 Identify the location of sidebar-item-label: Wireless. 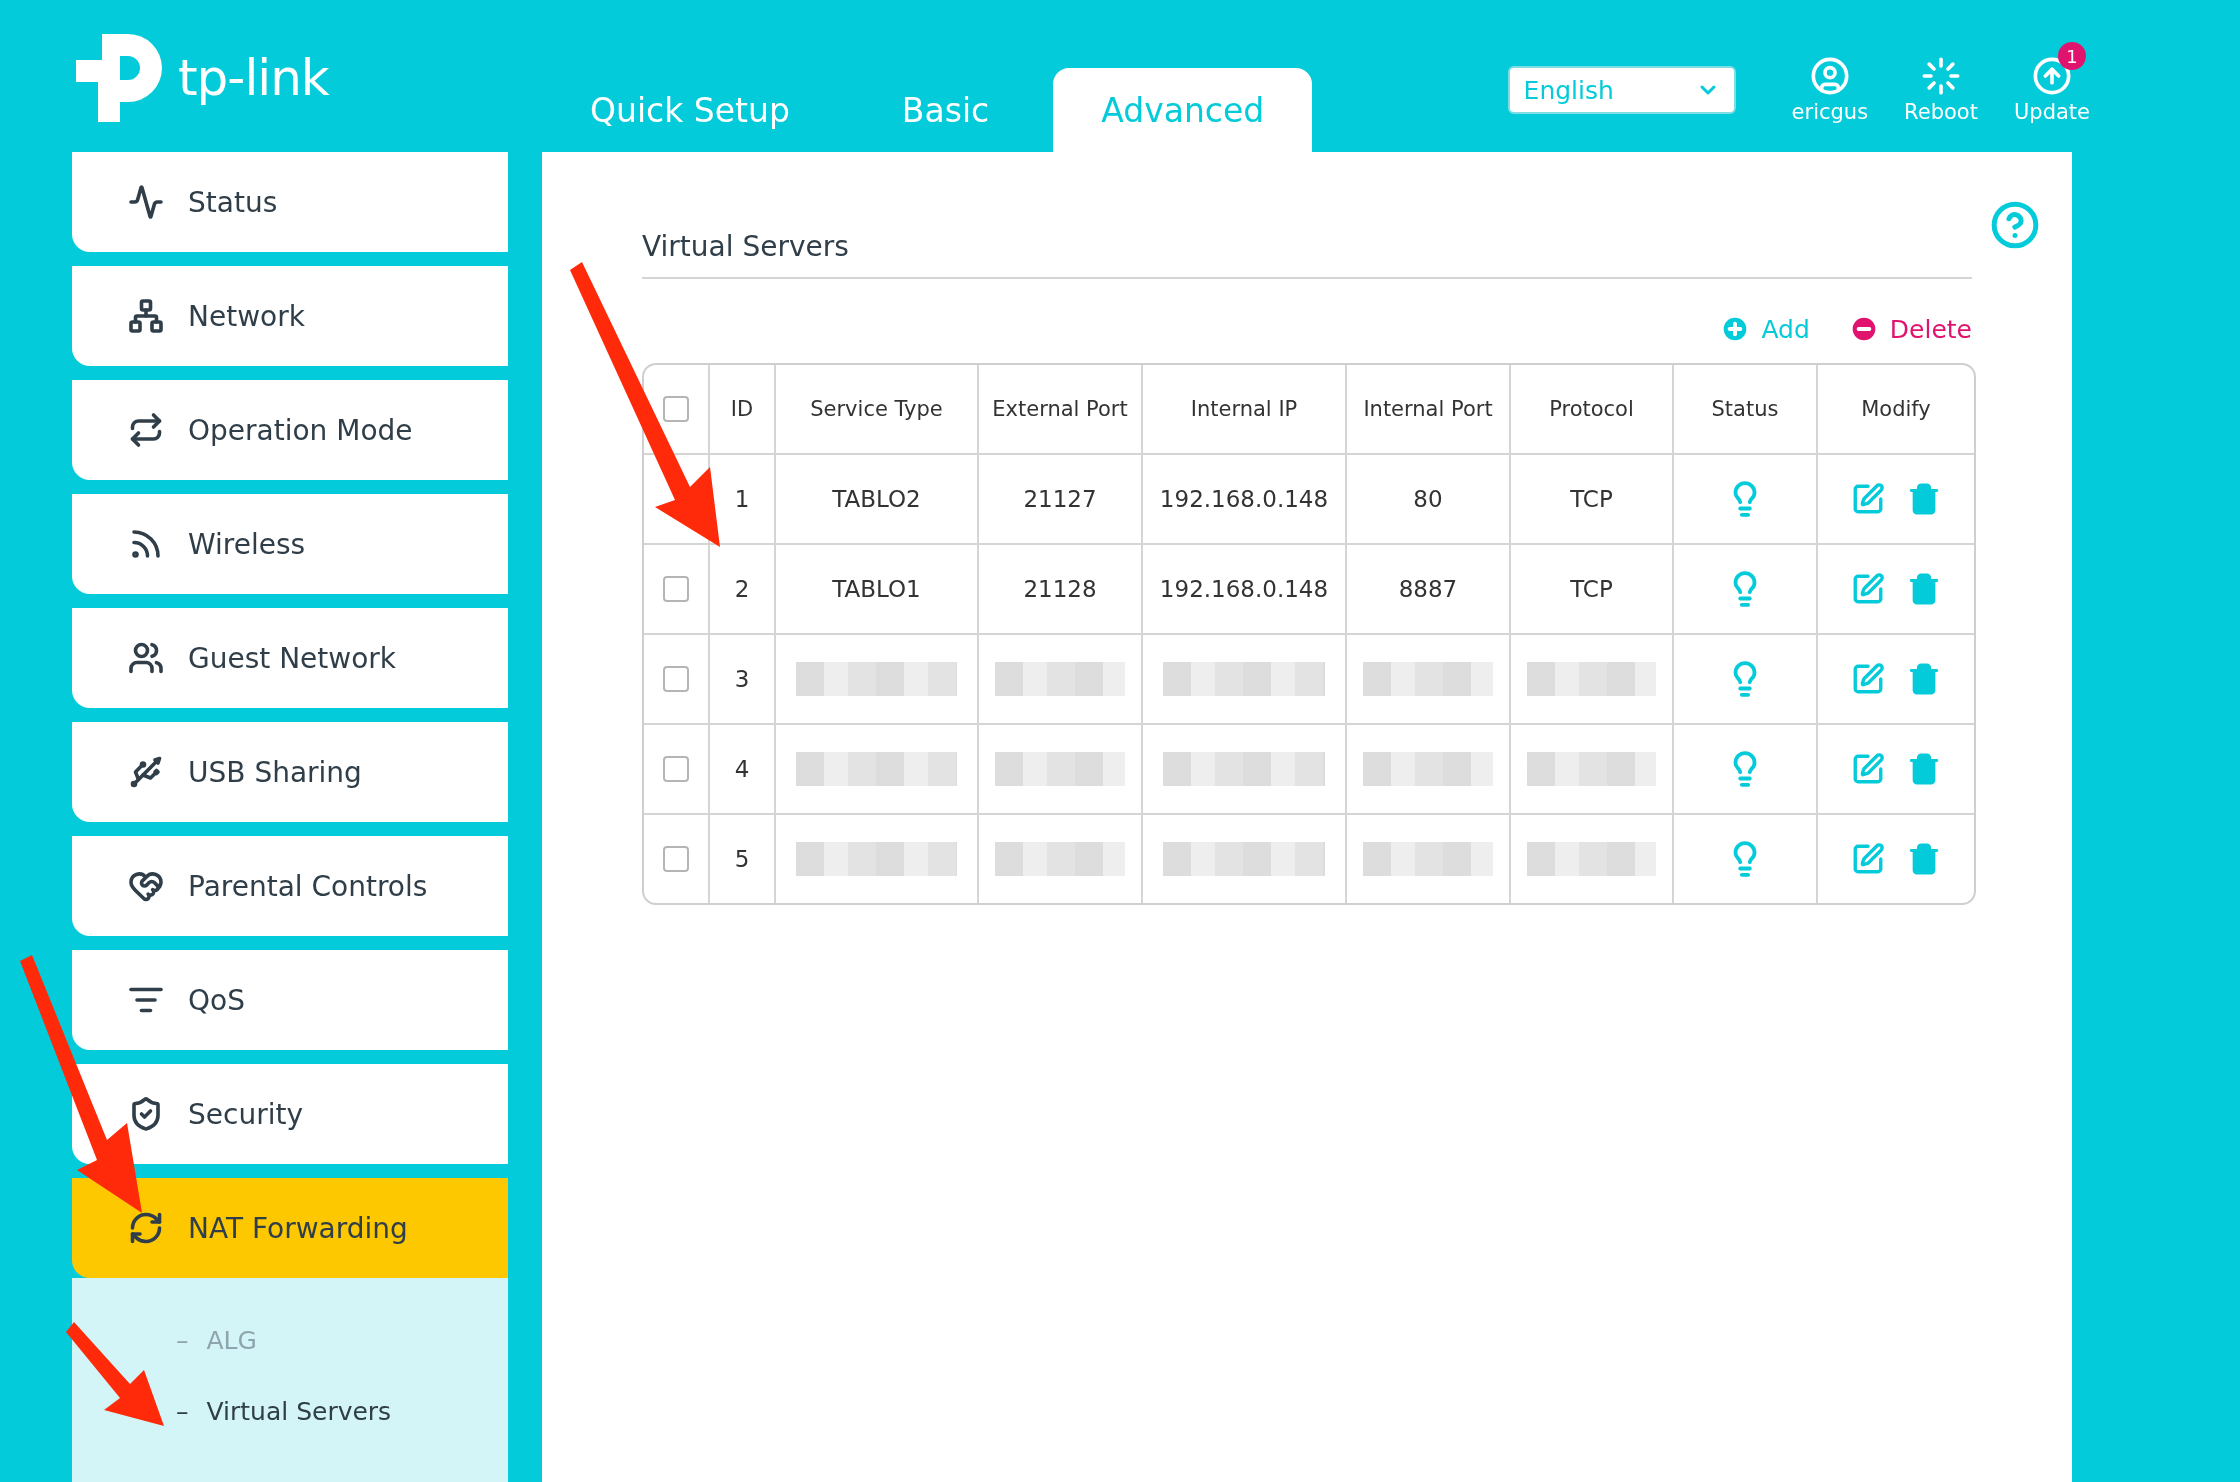
(247, 544).